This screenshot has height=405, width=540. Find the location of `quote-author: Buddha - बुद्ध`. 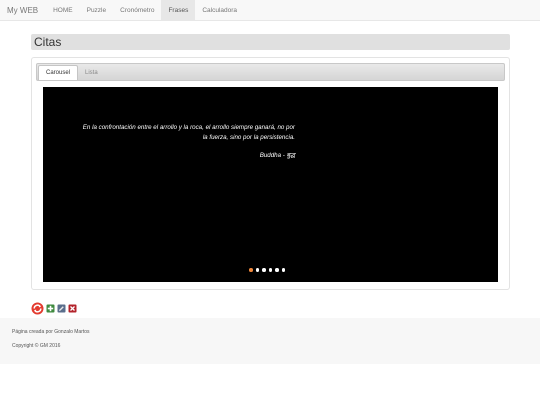

quote-author: Buddha - बुद्ध is located at coordinates (277, 155).